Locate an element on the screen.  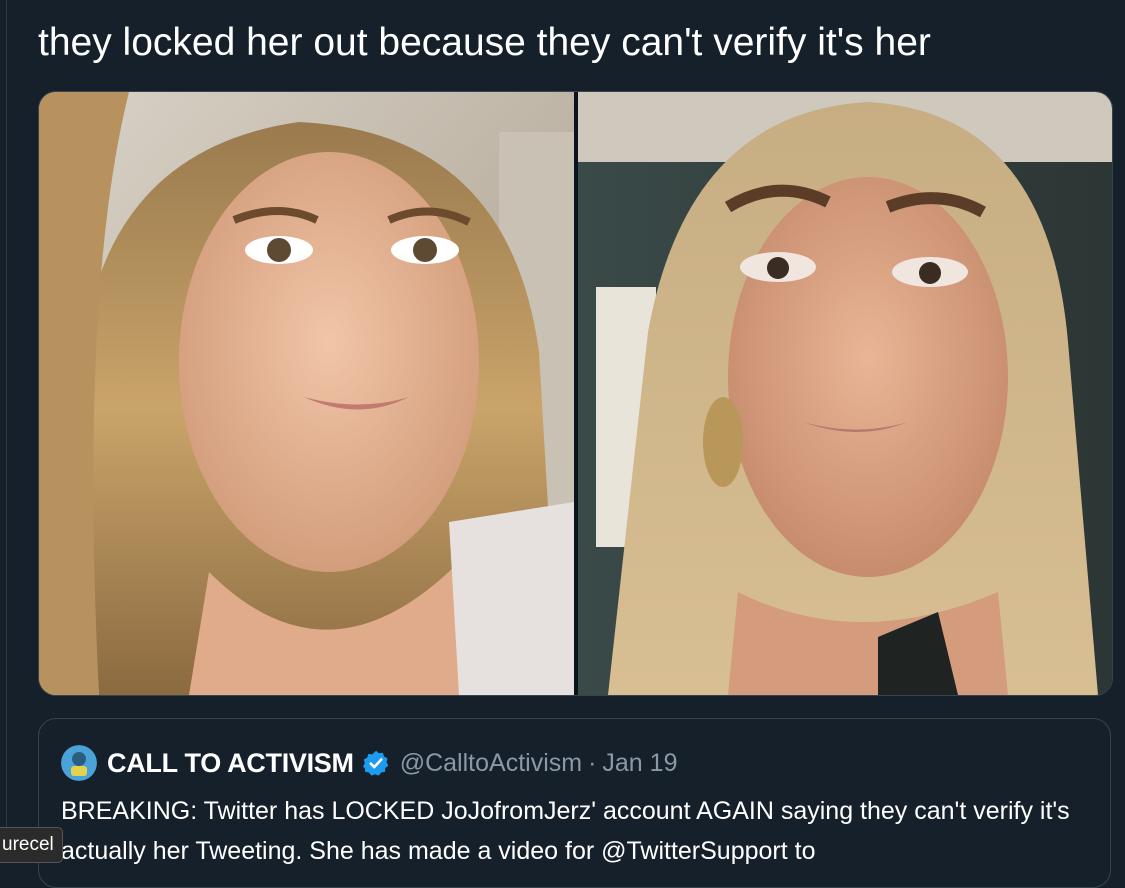
author-avatar is located at coordinates (79, 763).